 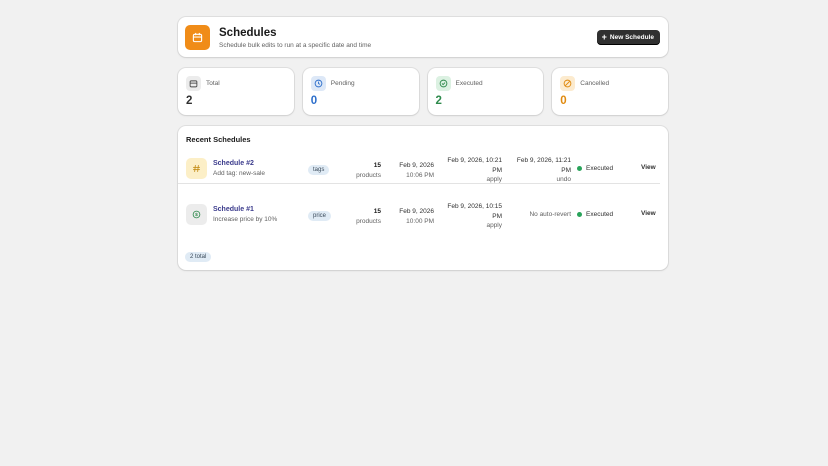 I want to click on undo-time-line2: PM, so click(x=566, y=170).